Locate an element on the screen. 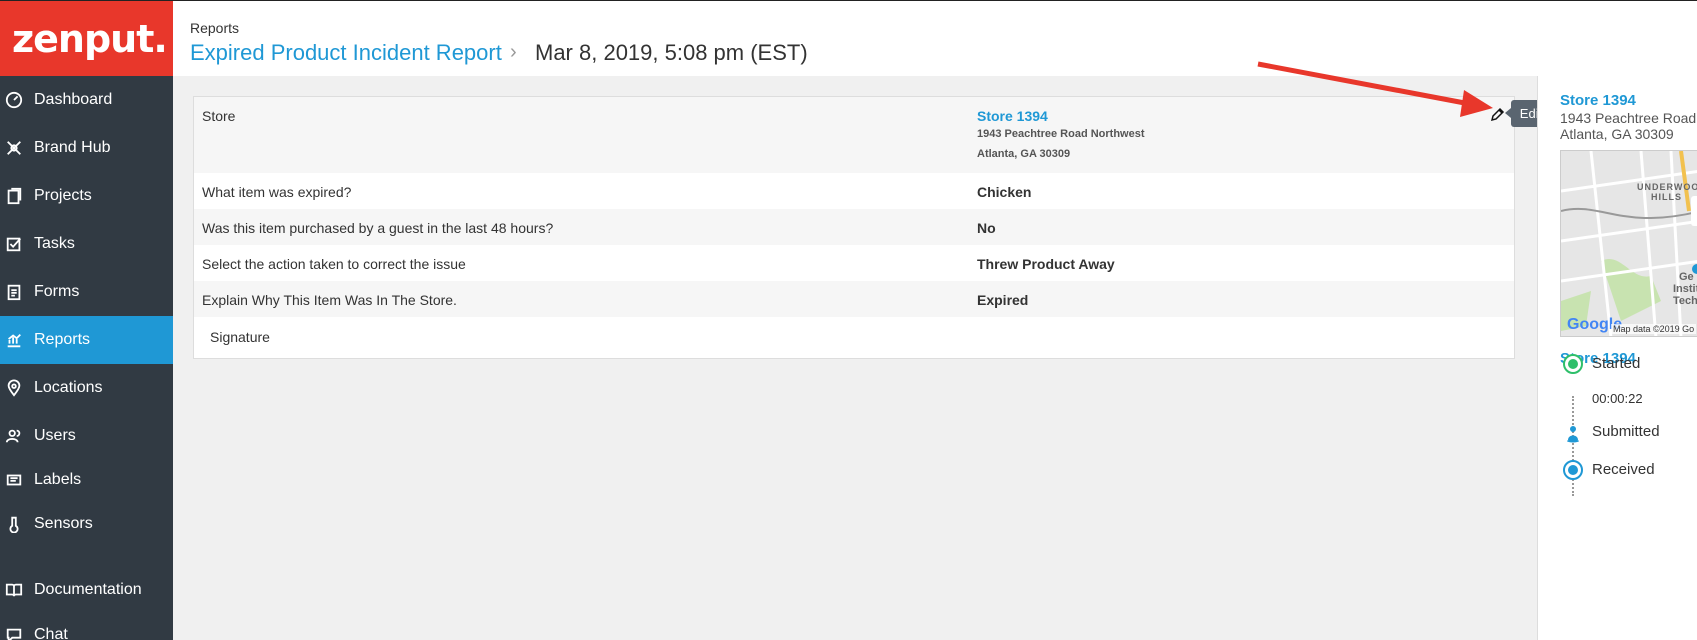  dashboard-icon is located at coordinates (14, 100).